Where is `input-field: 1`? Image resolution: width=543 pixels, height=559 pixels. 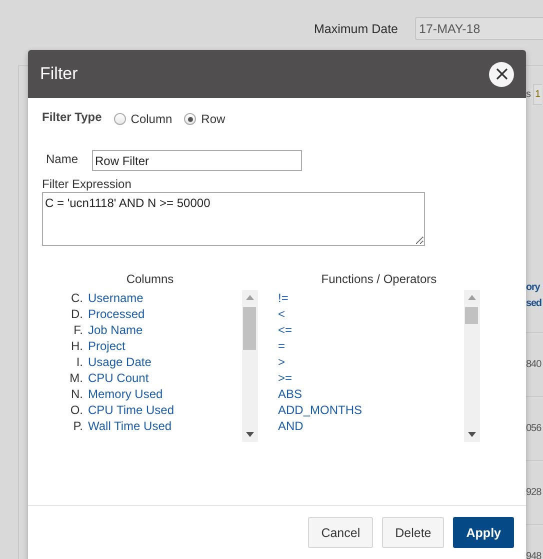
input-field: 1 is located at coordinates (537, 94).